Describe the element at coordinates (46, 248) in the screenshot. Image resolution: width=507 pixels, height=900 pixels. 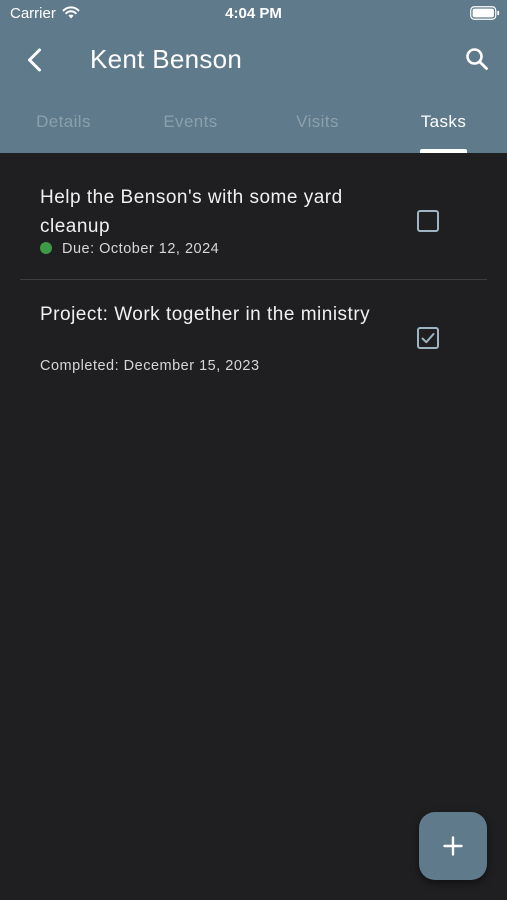
I see `status-dot` at that location.